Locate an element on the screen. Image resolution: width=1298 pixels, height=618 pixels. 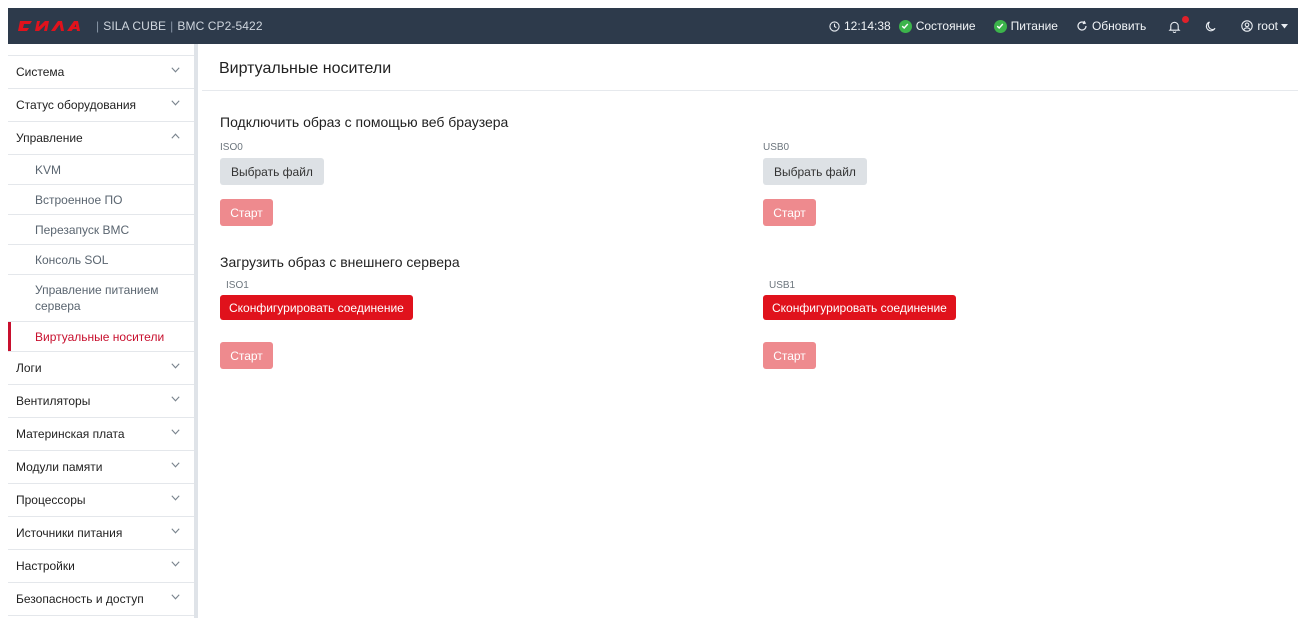
usb0-choose-file-button: Выбрать файл is located at coordinates (815, 171).